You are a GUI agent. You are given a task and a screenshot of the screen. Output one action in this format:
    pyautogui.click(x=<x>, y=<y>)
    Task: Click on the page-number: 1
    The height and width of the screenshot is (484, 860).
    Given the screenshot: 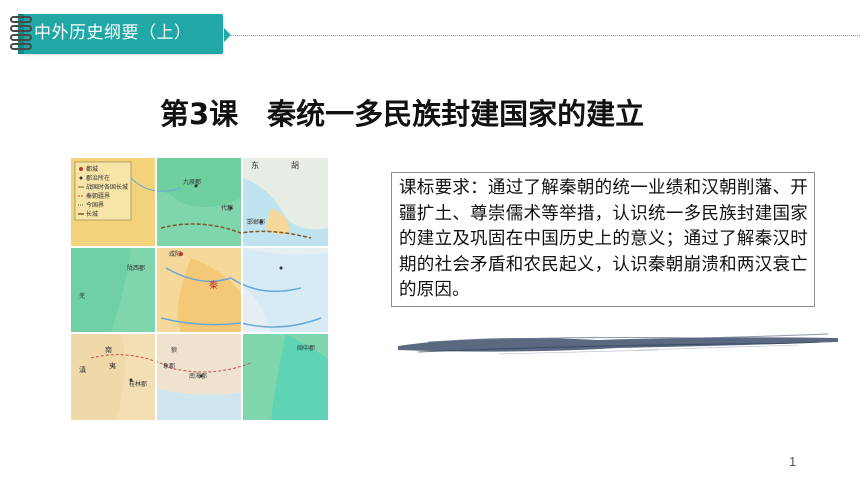 What is the action you would take?
    pyautogui.click(x=793, y=461)
    